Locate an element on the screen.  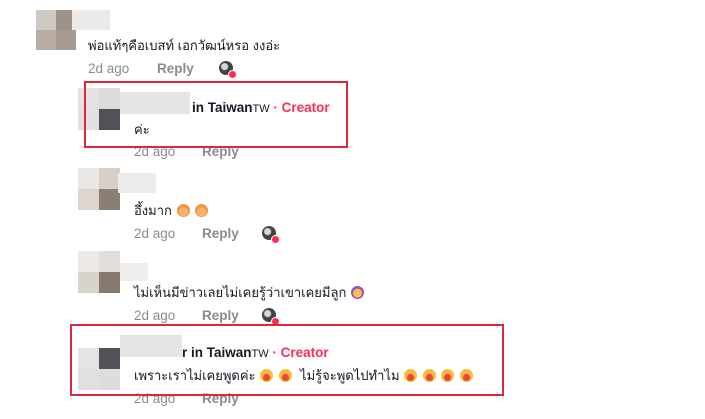
comment-text: อึ้งมาก is located at coordinates (171, 211).